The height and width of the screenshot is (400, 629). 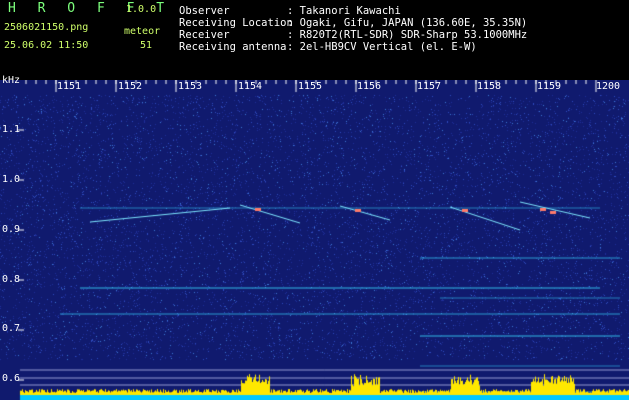 What do you see at coordinates (11, 80) in the screenshot?
I see `y-unit-label: kHz` at bounding box center [11, 80].